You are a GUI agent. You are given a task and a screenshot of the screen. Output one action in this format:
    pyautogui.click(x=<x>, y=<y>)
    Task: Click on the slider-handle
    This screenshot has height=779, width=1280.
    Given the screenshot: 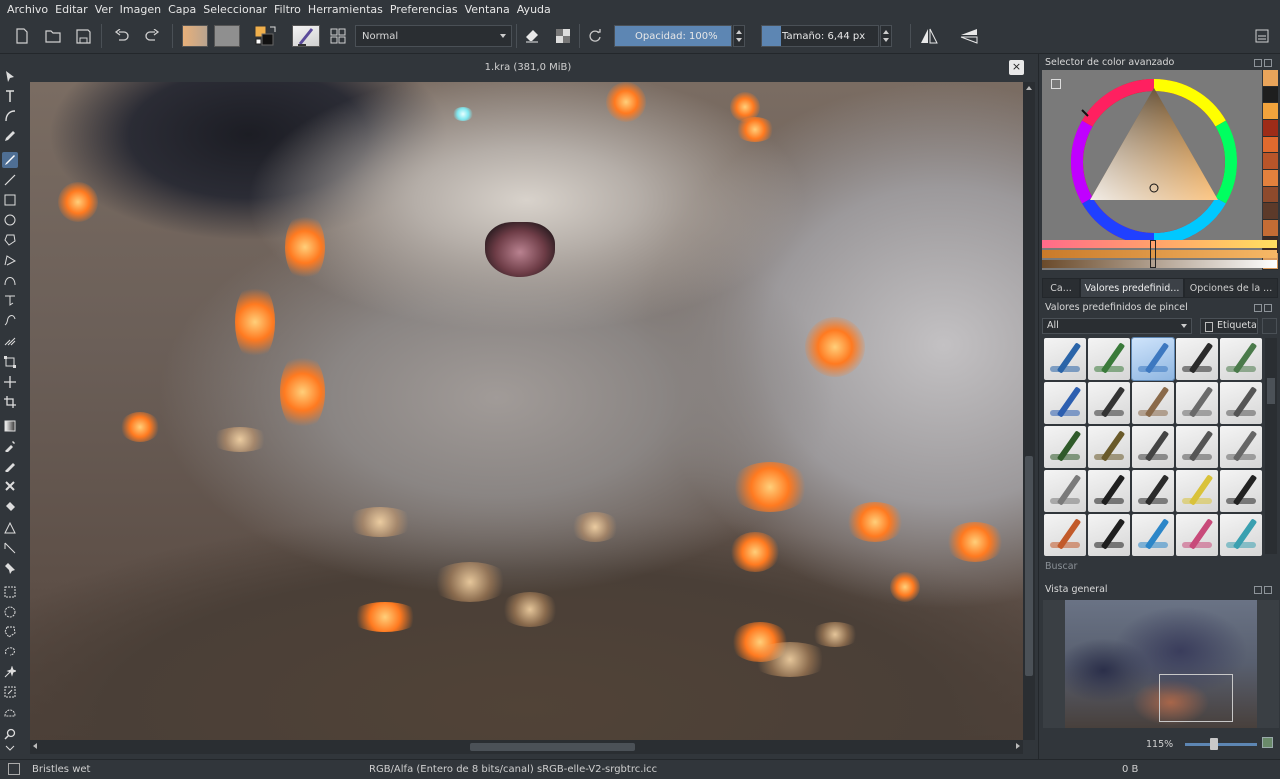 What is the action you would take?
    pyautogui.click(x=1153, y=254)
    